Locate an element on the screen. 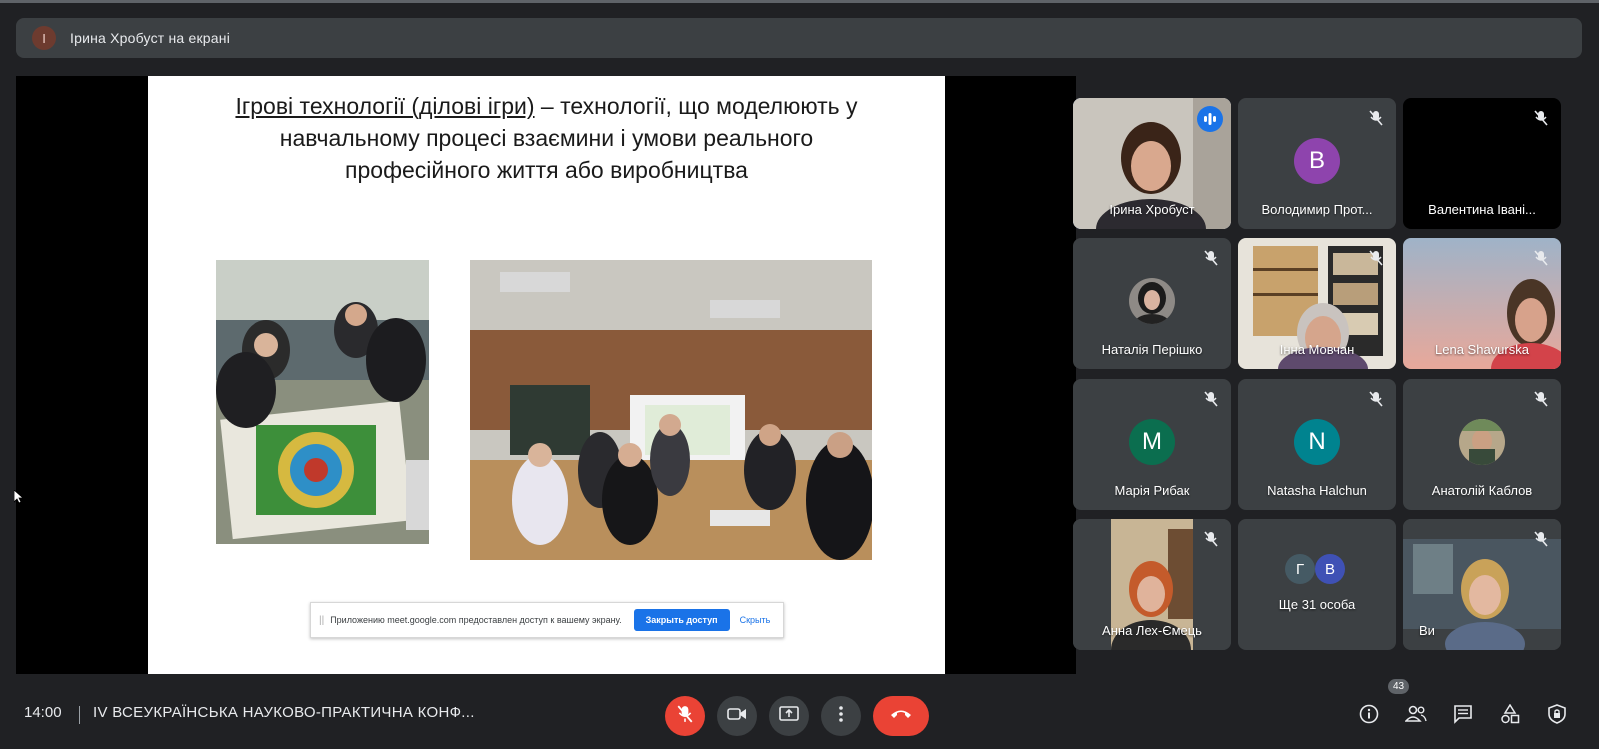  participant-name: Ви is located at coordinates (1427, 630).